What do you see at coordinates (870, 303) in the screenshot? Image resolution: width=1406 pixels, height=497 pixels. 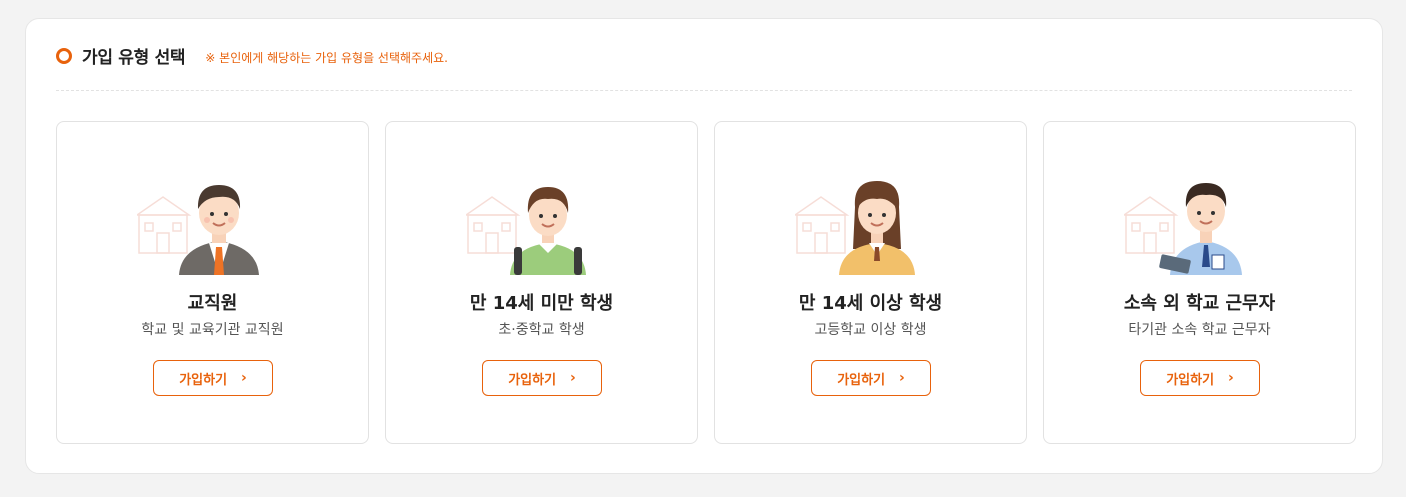 I see `card-title: 만 14세 이상 학생` at bounding box center [870, 303].